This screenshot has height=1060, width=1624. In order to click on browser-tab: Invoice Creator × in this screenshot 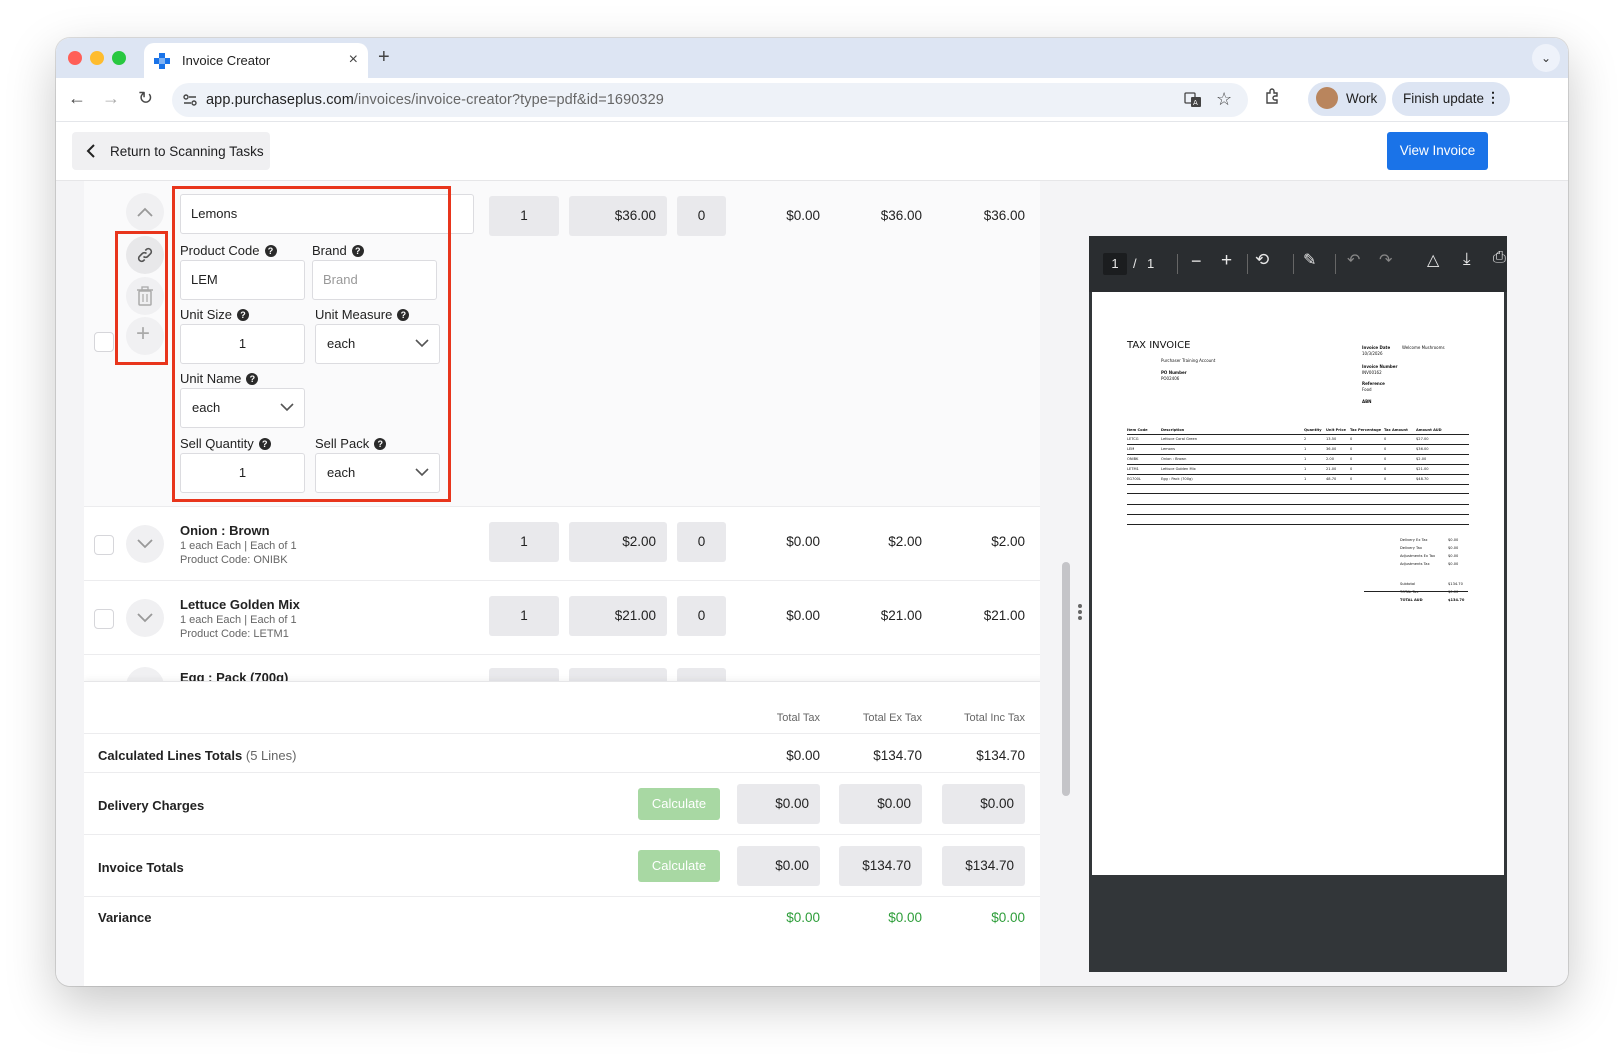, I will do `click(256, 60)`.